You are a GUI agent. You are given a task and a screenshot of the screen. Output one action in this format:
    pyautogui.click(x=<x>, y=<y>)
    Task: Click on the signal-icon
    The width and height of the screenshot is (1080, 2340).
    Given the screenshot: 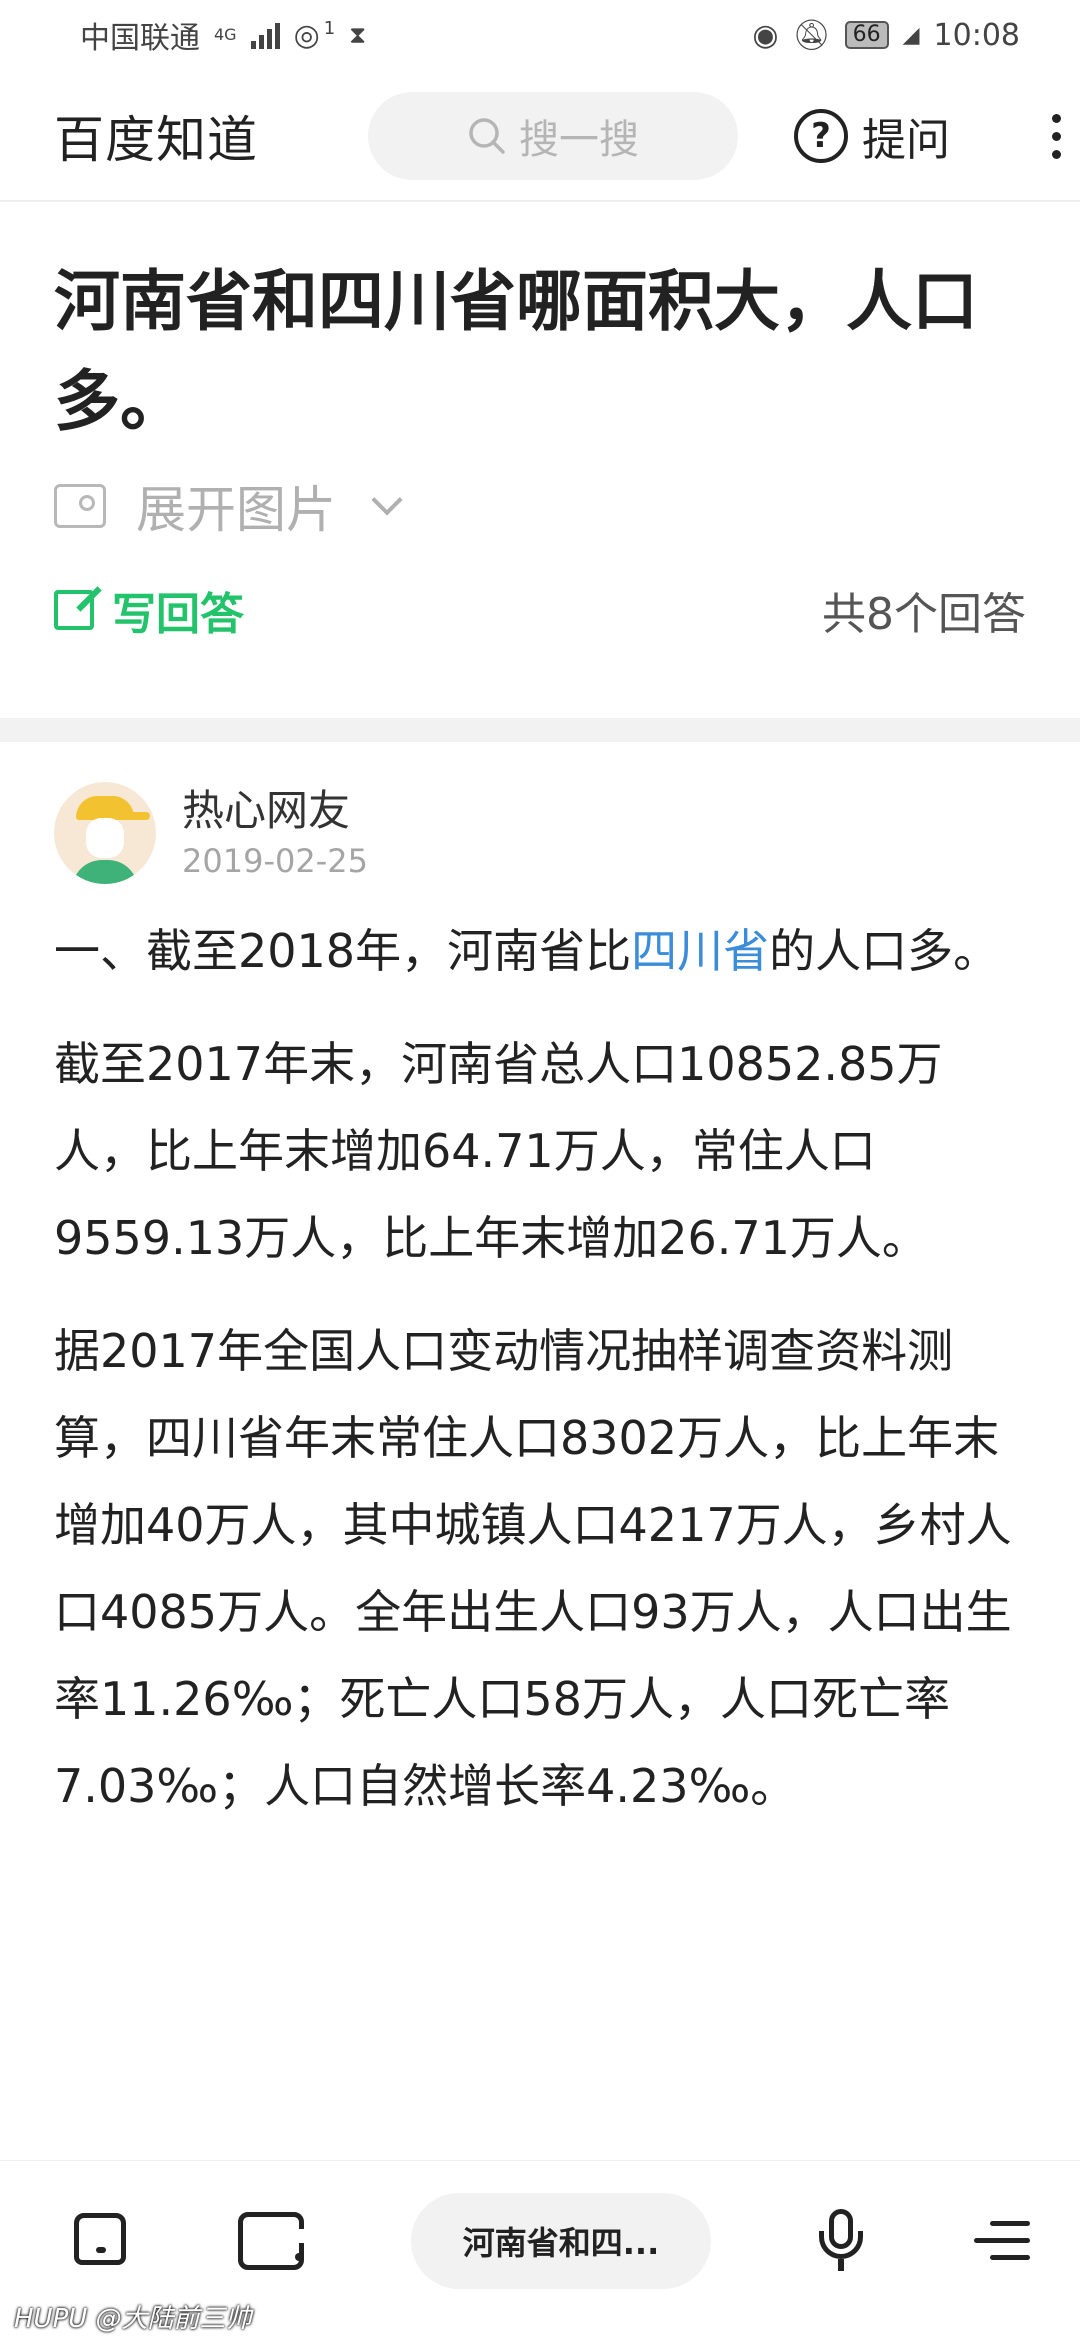 What is the action you would take?
    pyautogui.click(x=265, y=35)
    